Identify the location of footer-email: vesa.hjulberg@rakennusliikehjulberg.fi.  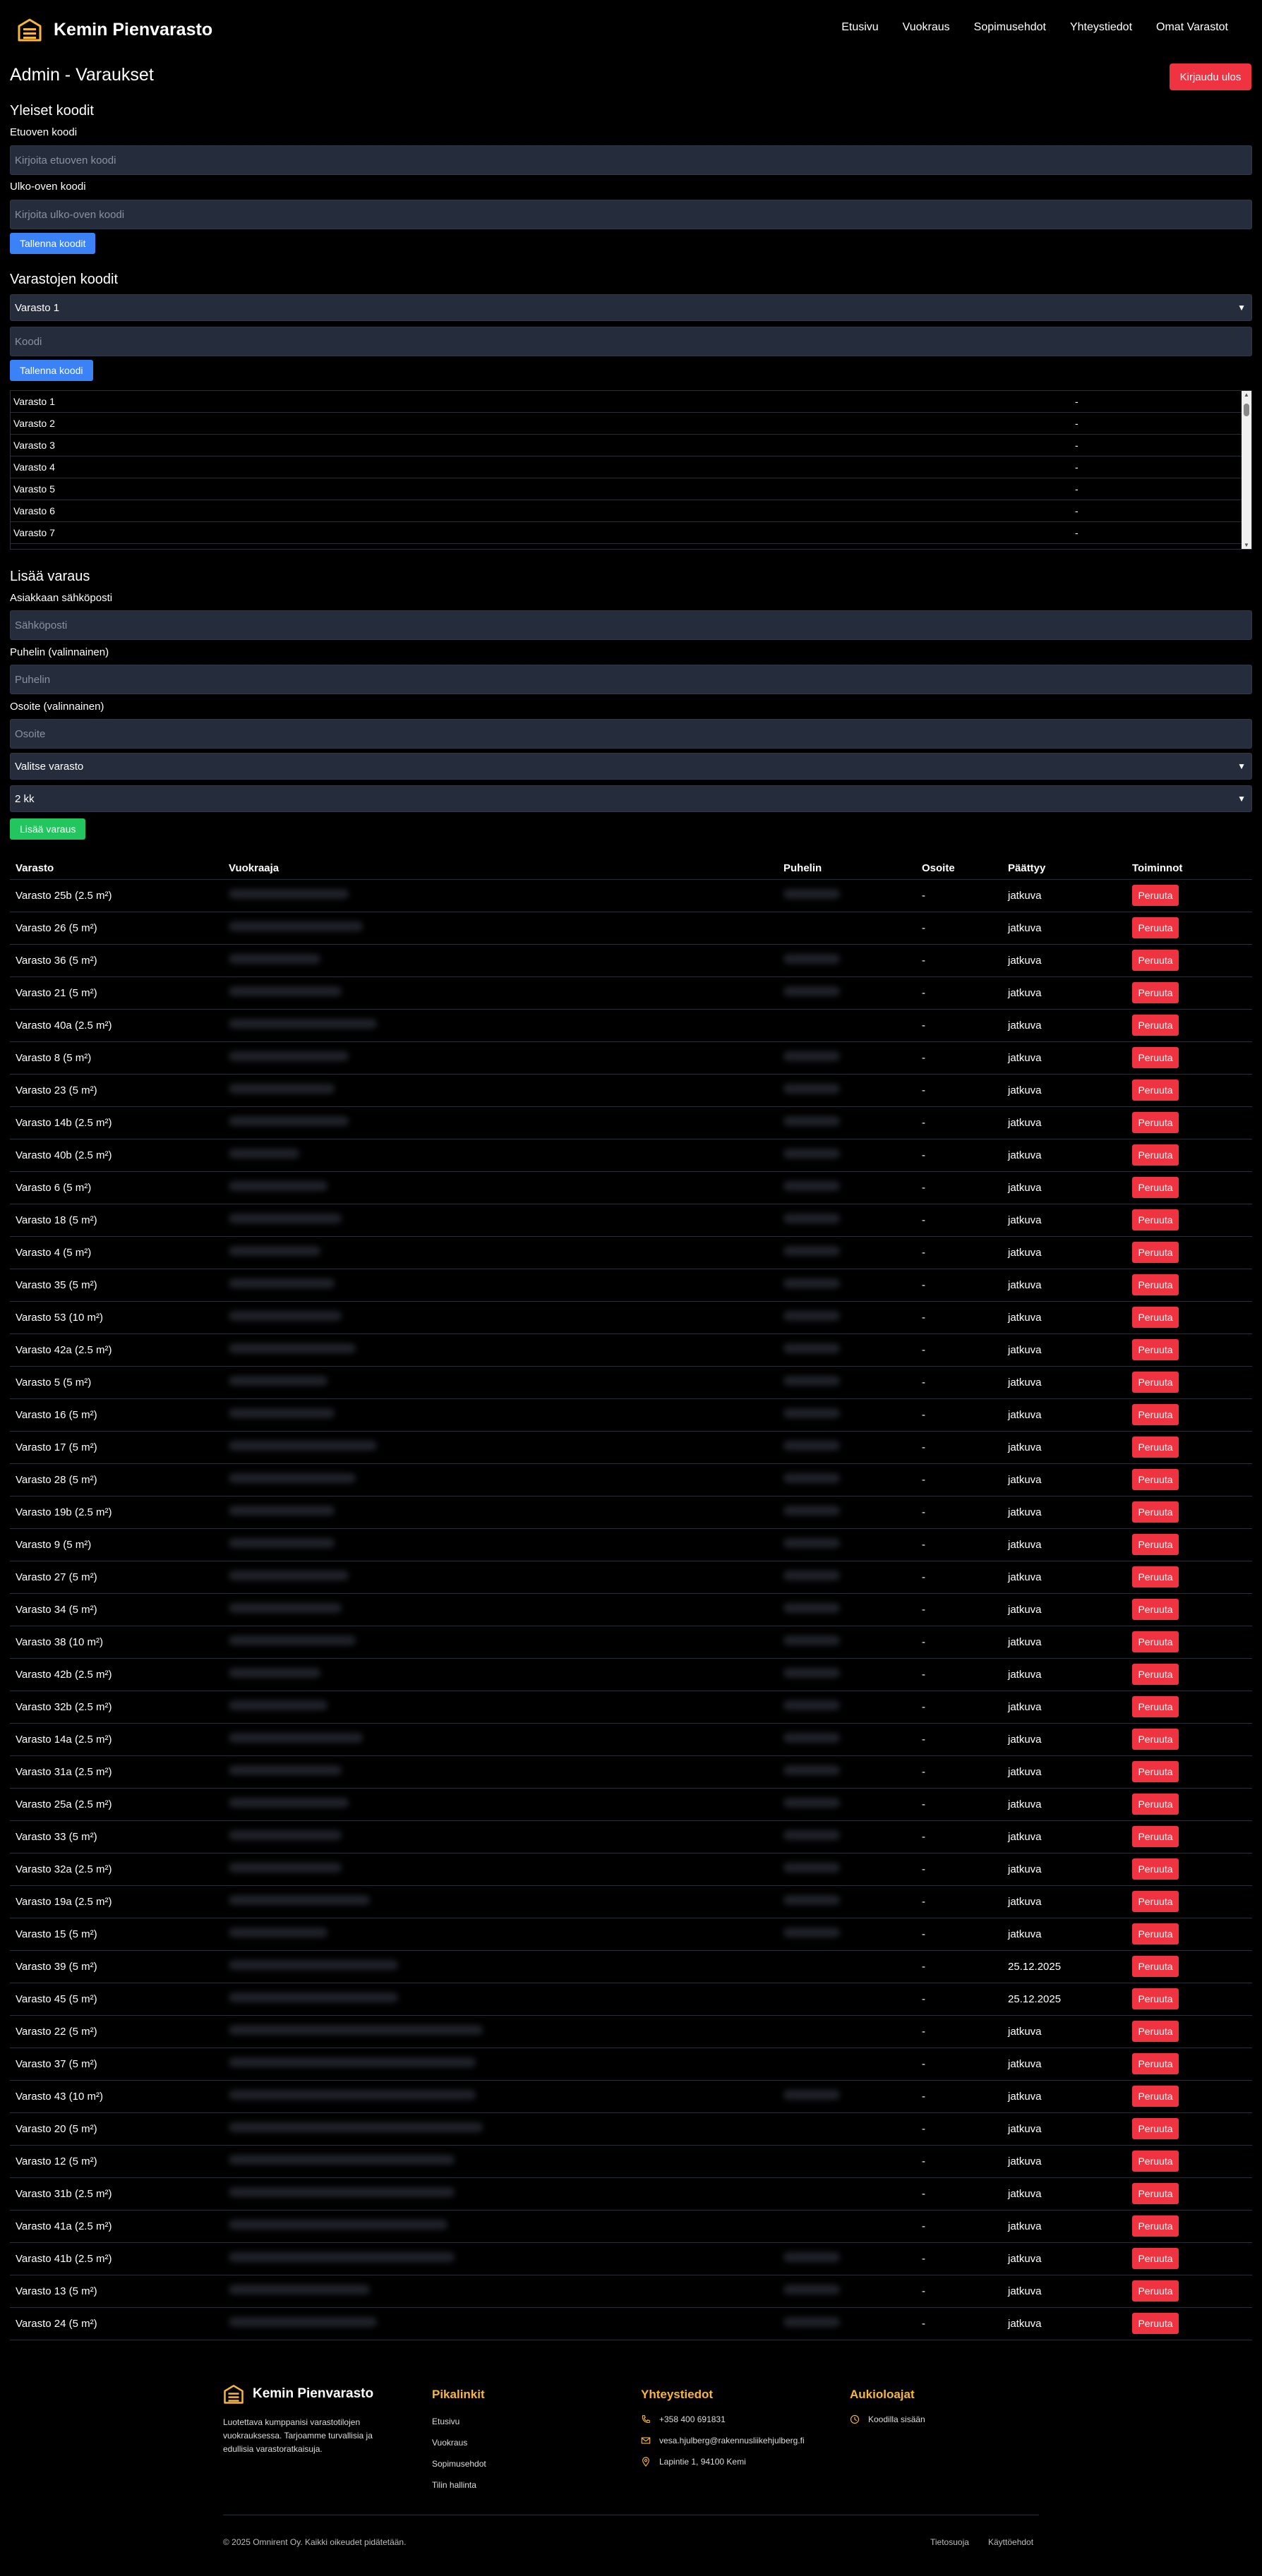
(723, 2441).